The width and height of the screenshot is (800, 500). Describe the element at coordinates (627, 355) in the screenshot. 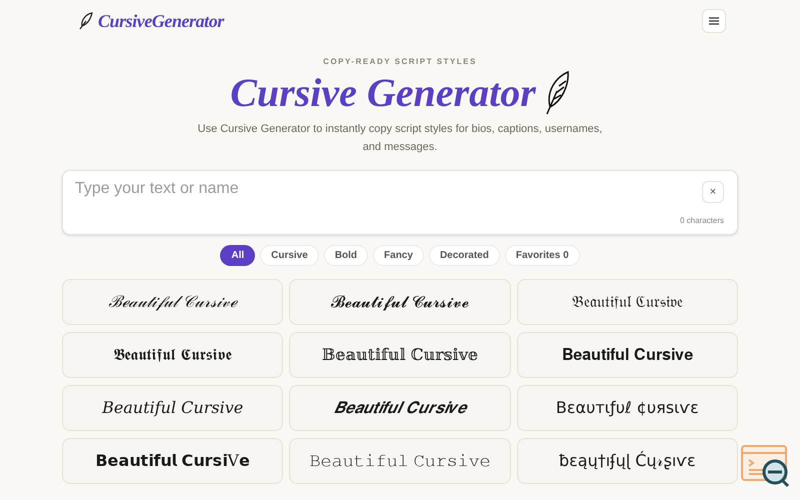

I see `style-card: 𝐁𝐞𝐚𝐮𝐭𝐢𝐟𝐮𝐥 𝐂𝐮𝐫𝐬𝐢𝐯𝐞` at that location.